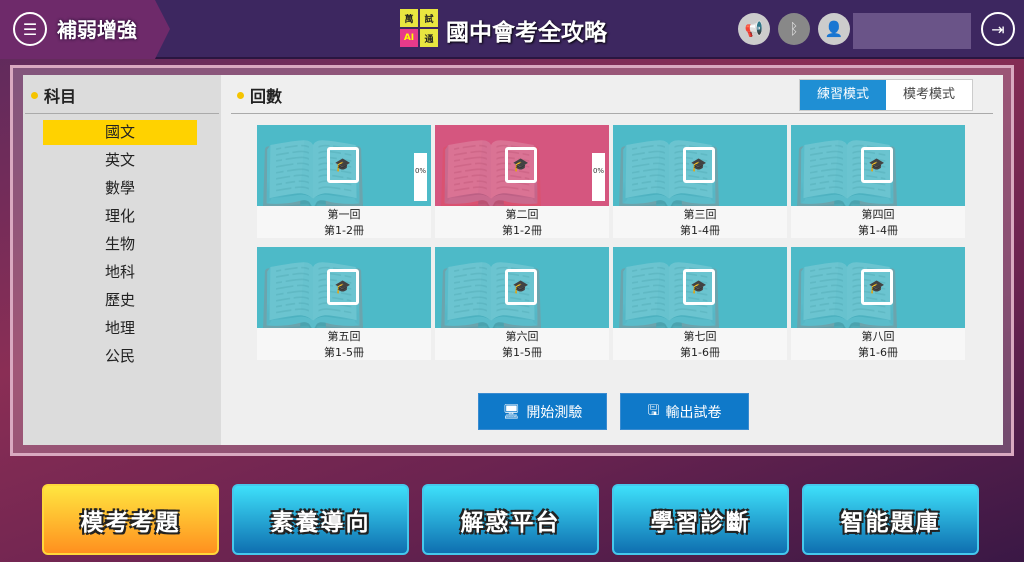 This screenshot has height=562, width=1024. I want to click on subject-heading: 科目, so click(60, 96).